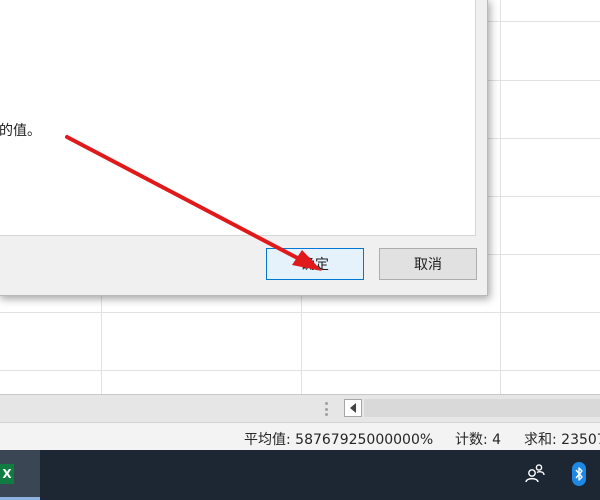  I want to click on scroll-left-button, so click(353, 408).